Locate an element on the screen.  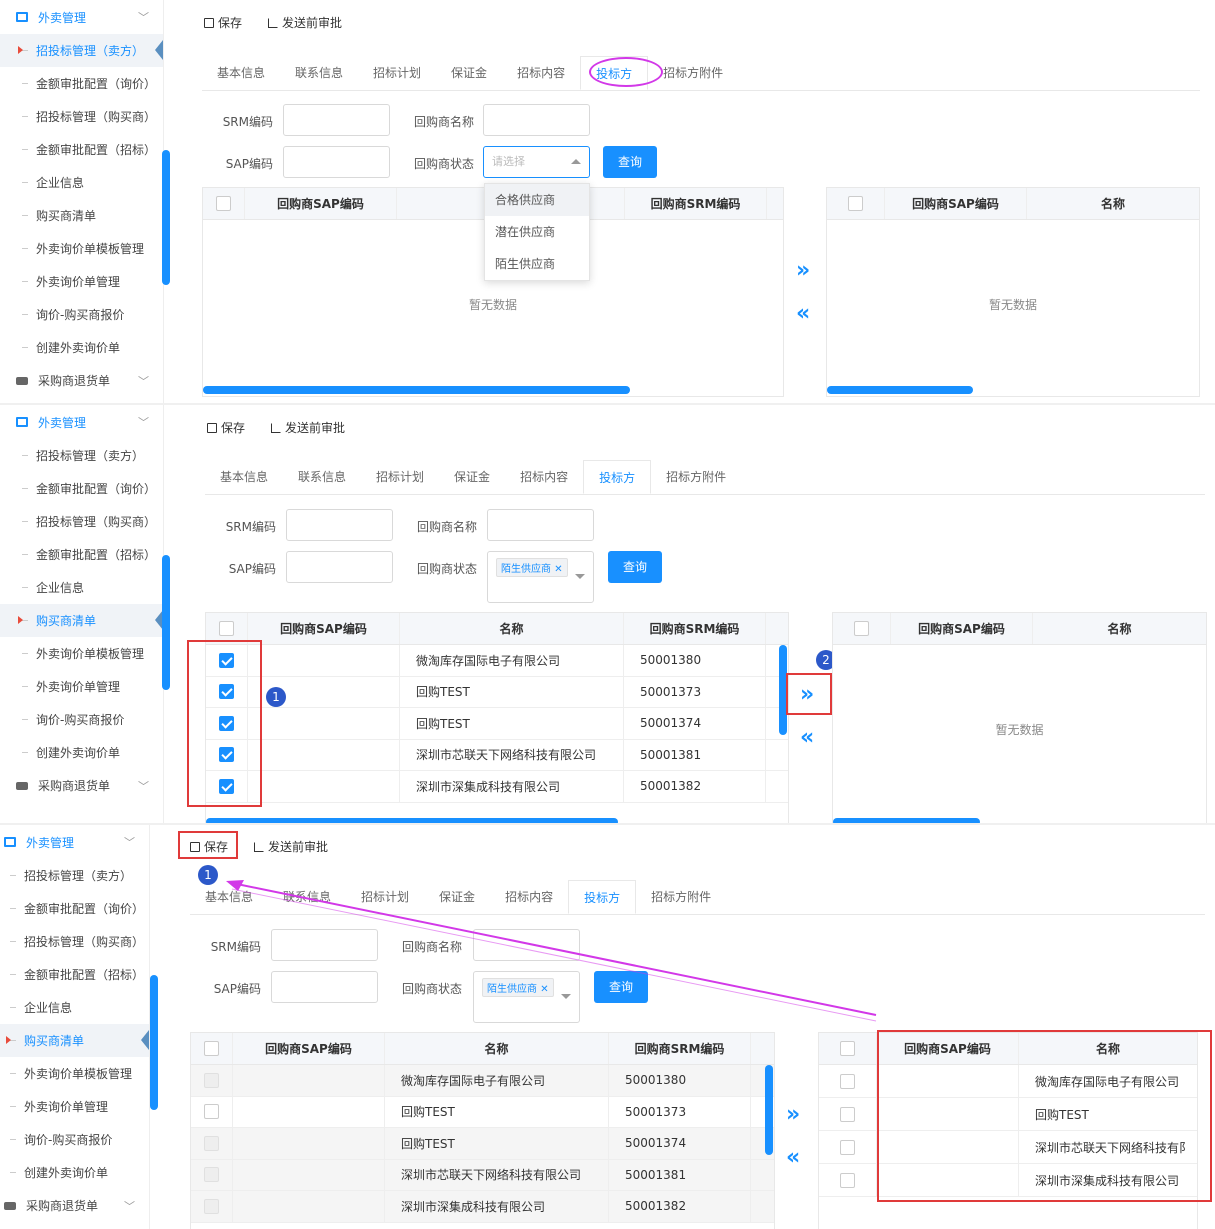
name-label: 回购商名称 is located at coordinates (443, 122).